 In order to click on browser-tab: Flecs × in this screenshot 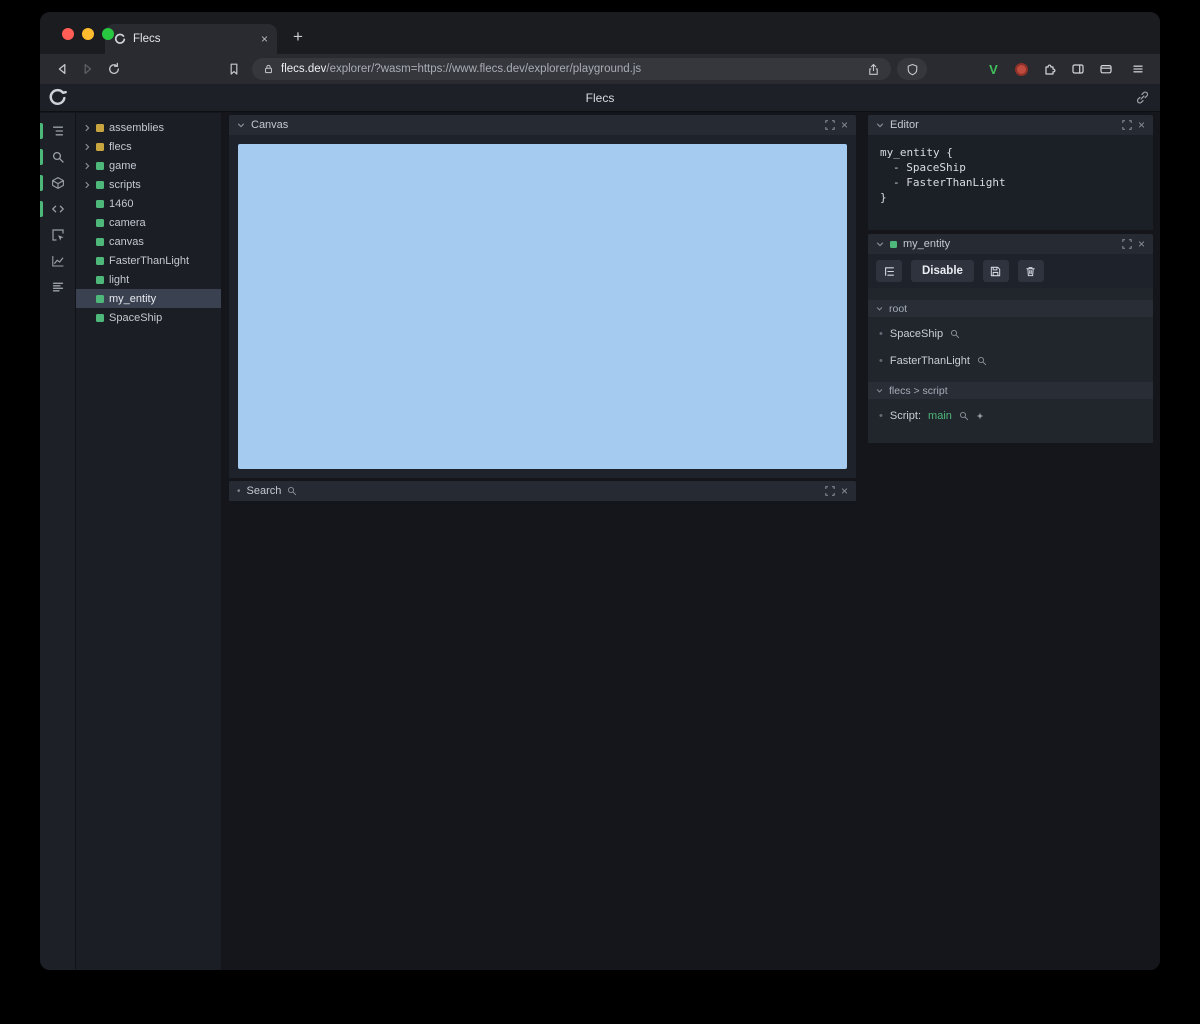, I will do `click(191, 39)`.